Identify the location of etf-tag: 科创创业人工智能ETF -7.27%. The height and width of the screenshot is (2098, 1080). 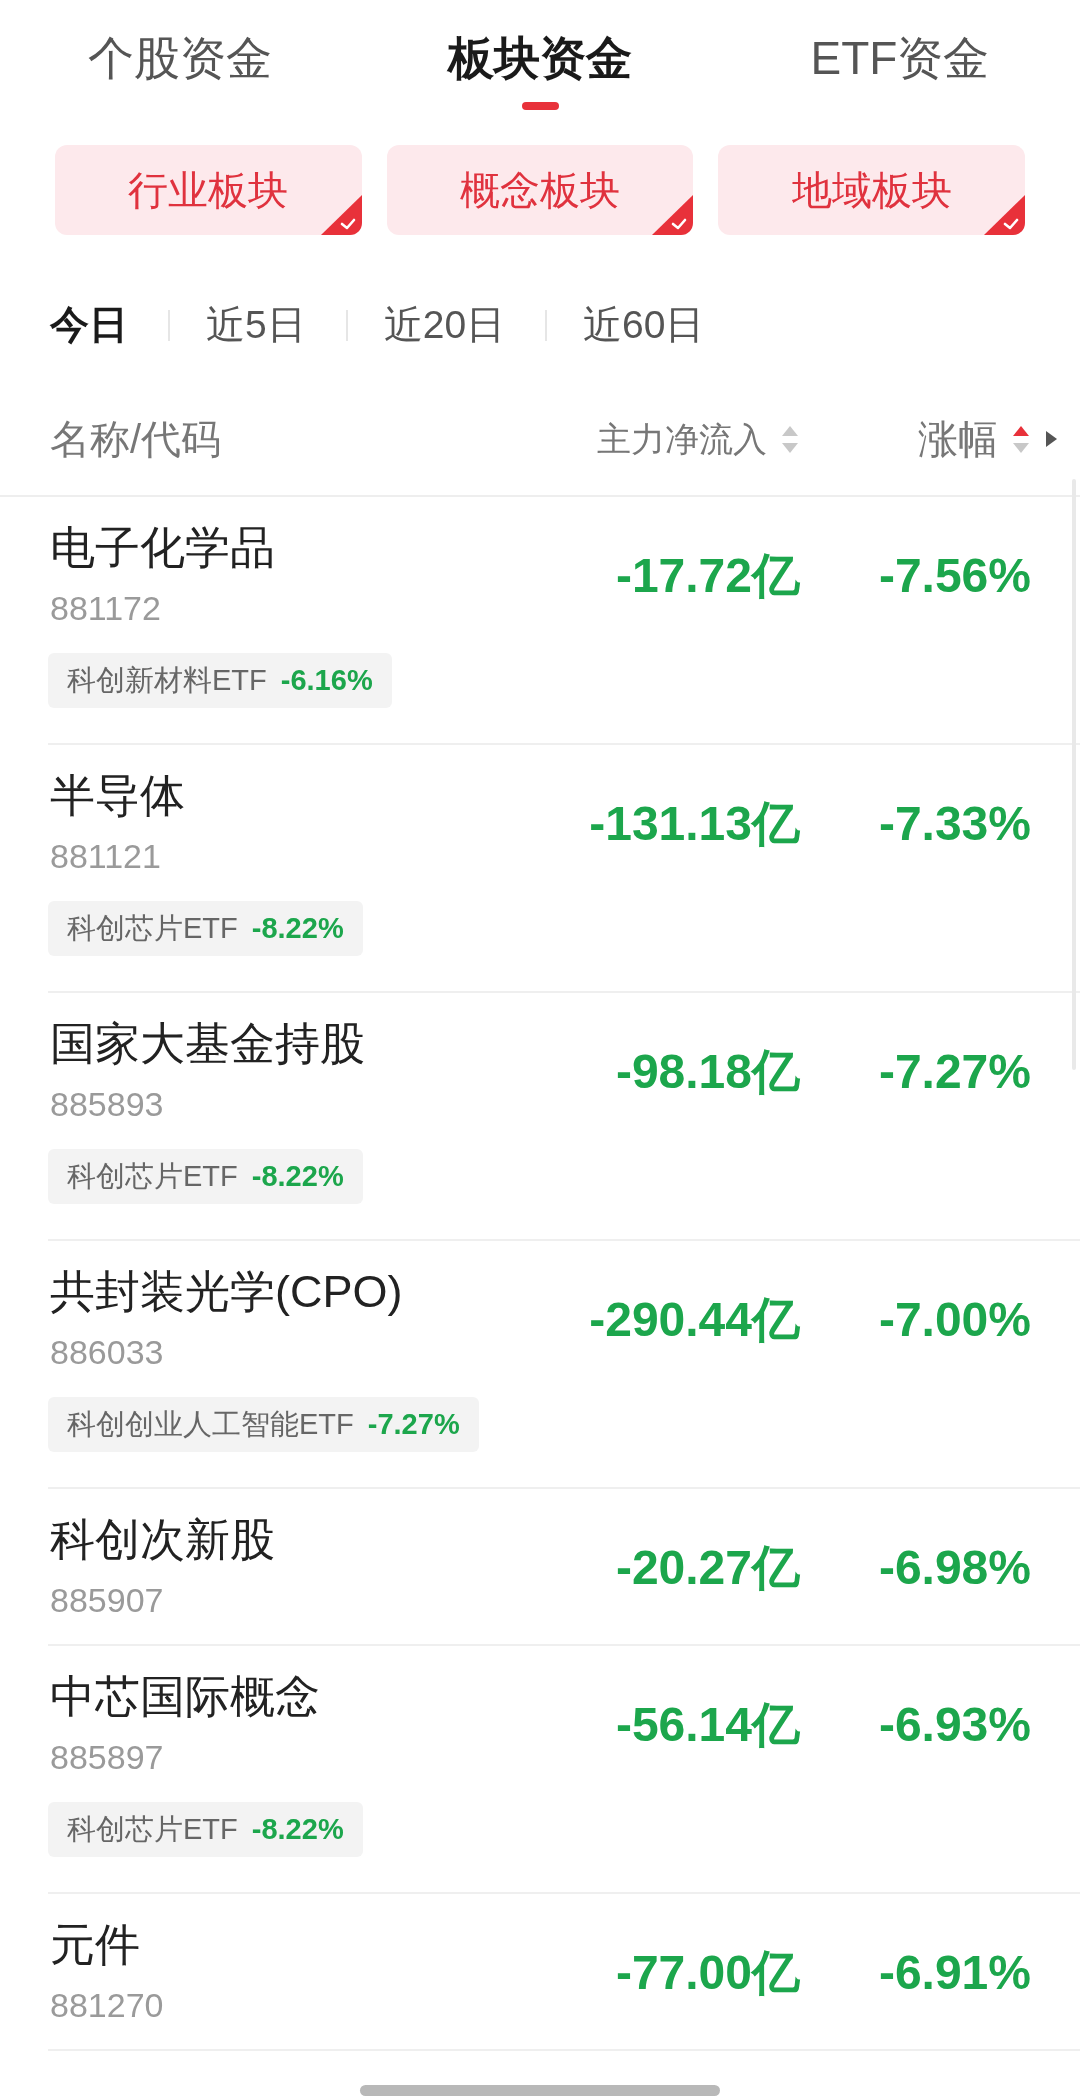
(263, 1424).